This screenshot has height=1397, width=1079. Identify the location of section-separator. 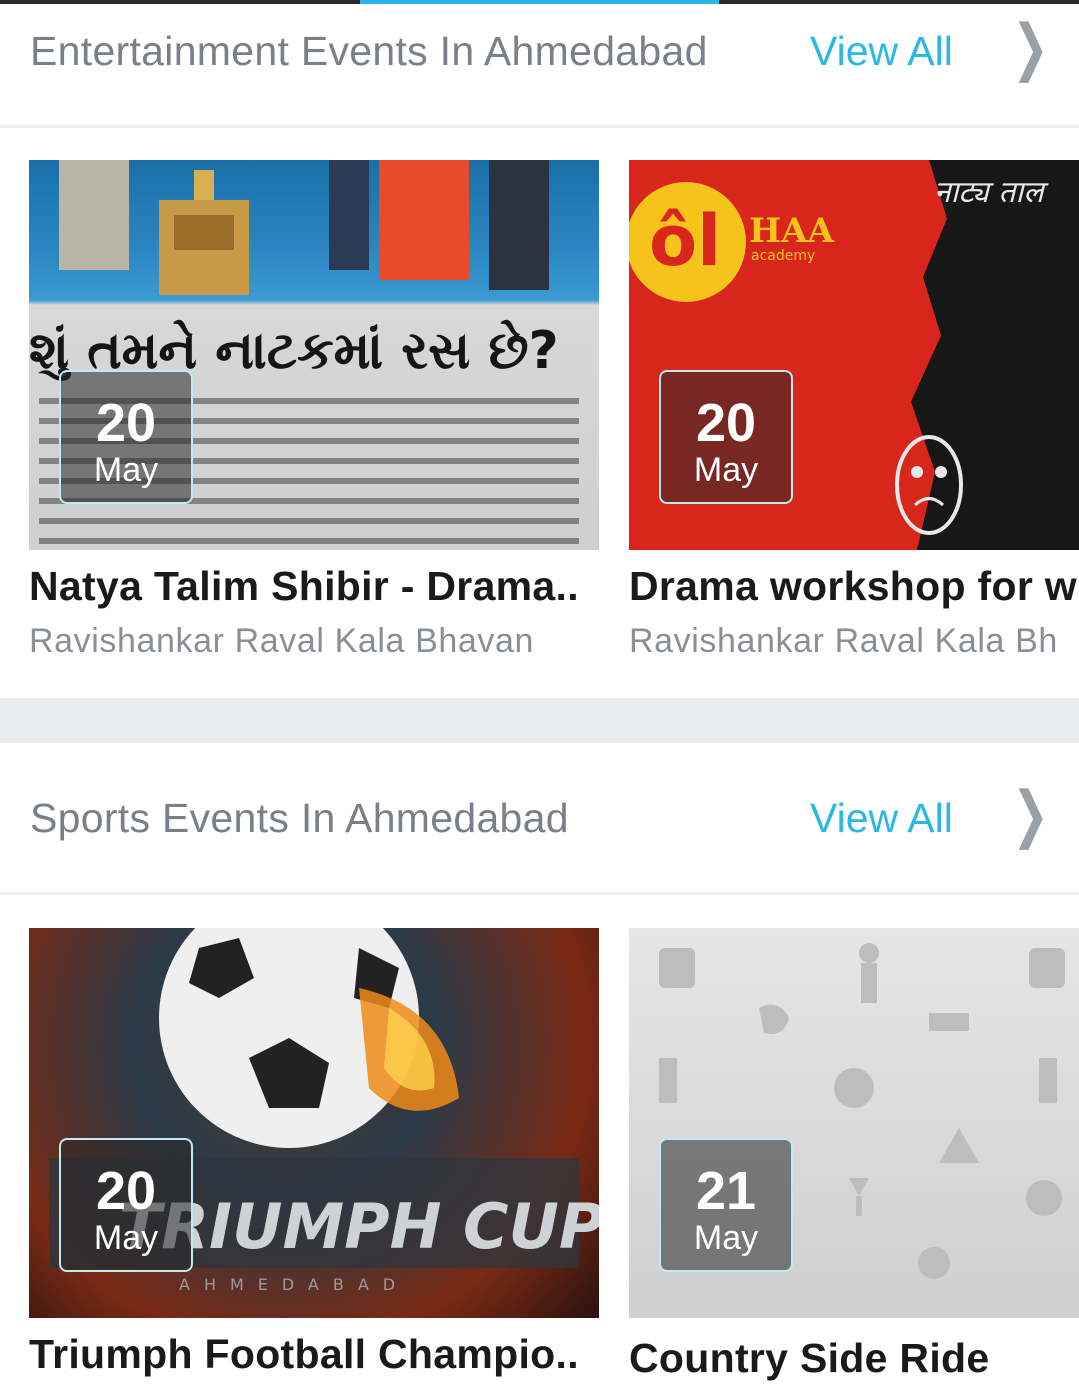
(539, 720).